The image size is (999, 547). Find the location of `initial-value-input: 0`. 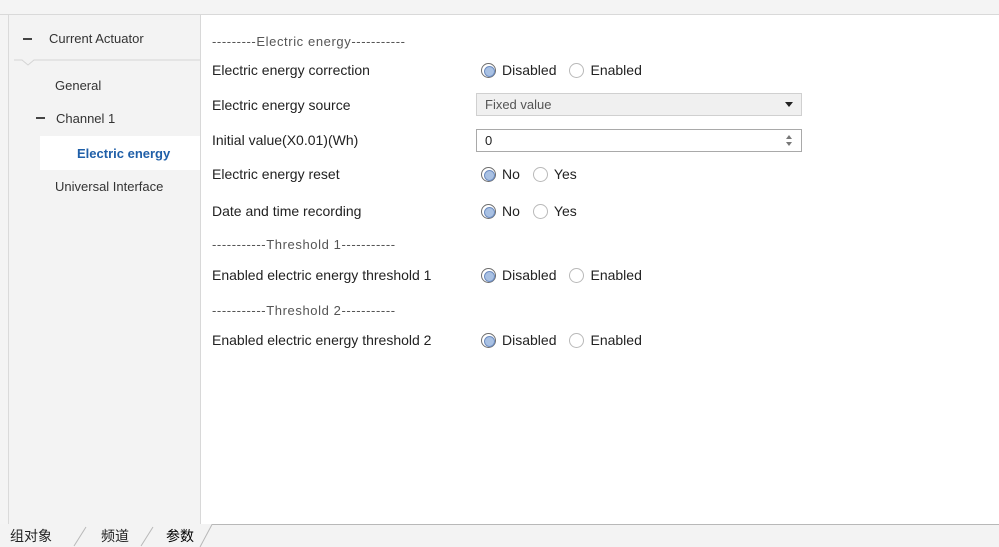

initial-value-input: 0 is located at coordinates (639, 140).